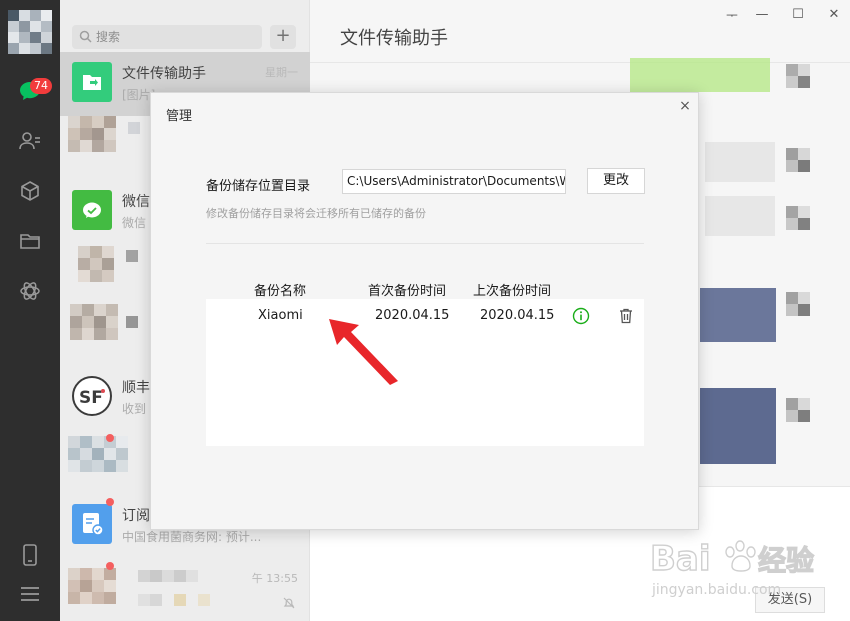 Image resolution: width=850 pixels, height=621 pixels. What do you see at coordinates (41, 86) in the screenshot?
I see `unread-badge: 74` at bounding box center [41, 86].